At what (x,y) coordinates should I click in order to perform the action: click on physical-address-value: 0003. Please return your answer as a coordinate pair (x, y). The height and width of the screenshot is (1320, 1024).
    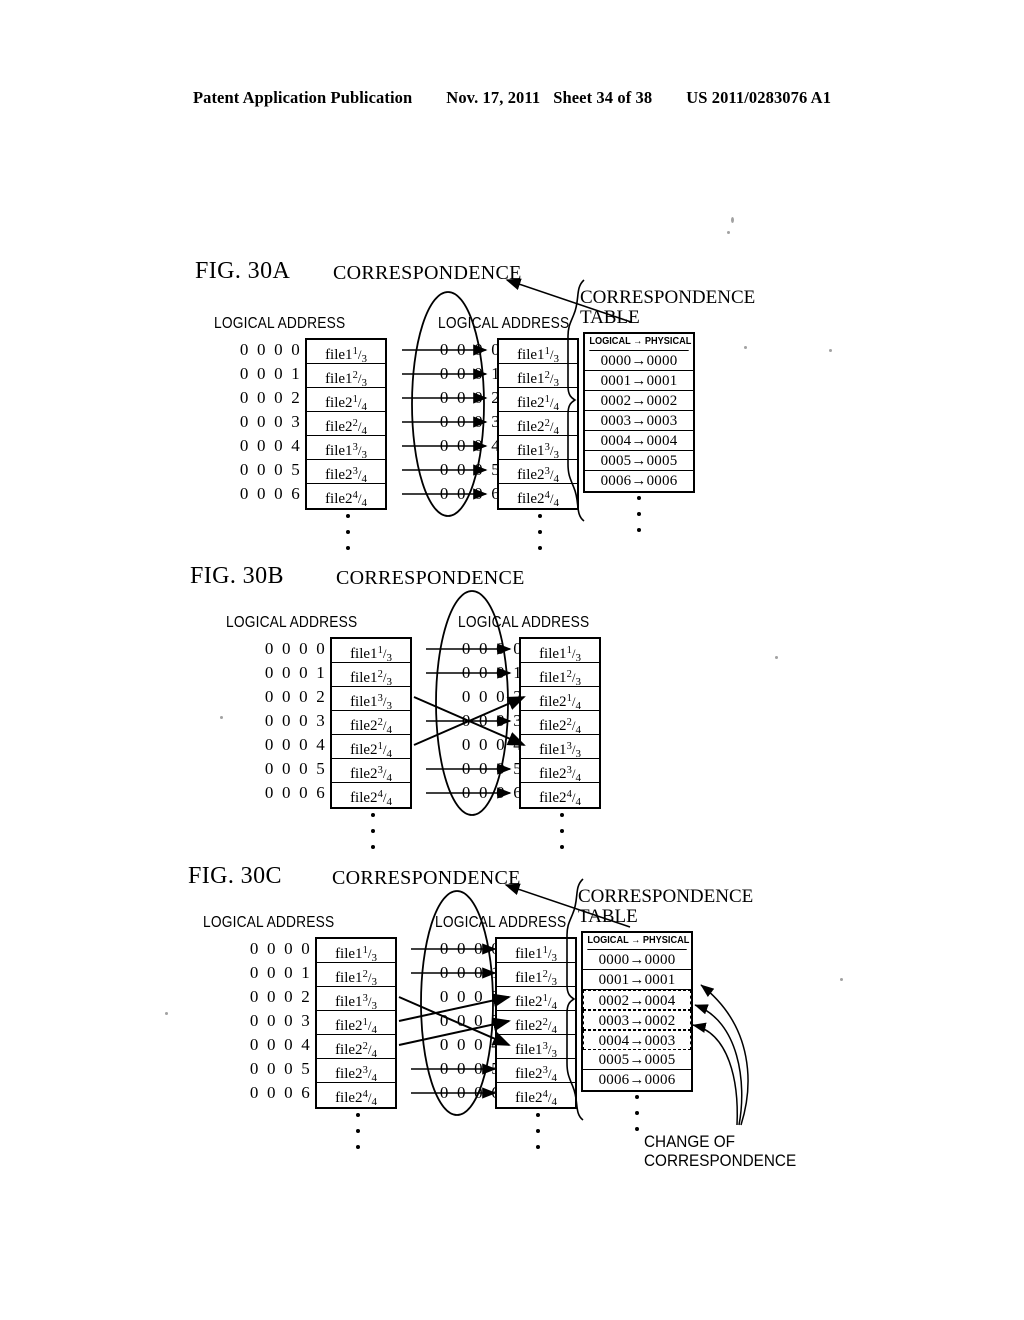
    Looking at the image, I should click on (660, 1041).